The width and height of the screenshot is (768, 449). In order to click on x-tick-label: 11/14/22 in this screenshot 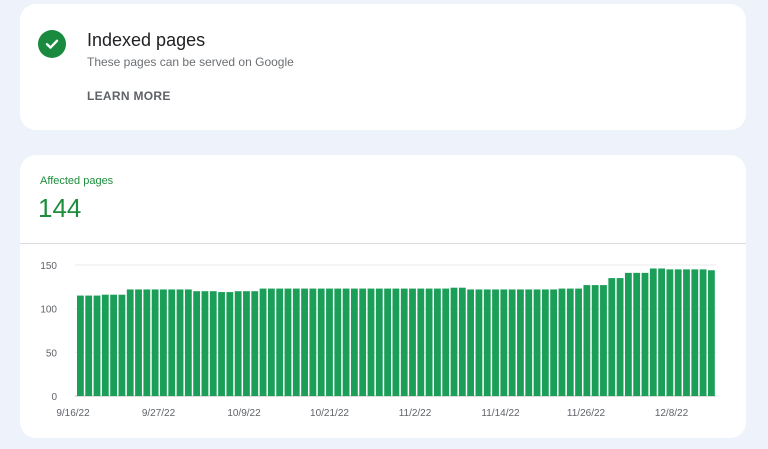, I will do `click(500, 413)`.